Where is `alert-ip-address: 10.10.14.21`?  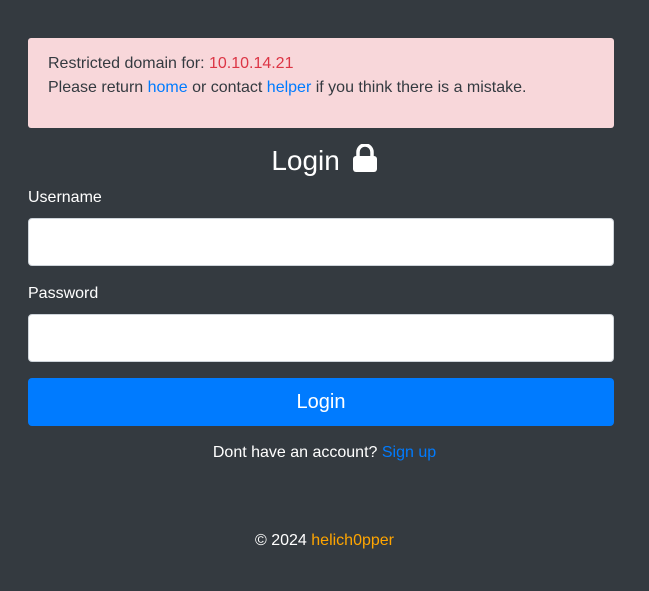
alert-ip-address: 10.10.14.21 is located at coordinates (251, 63).